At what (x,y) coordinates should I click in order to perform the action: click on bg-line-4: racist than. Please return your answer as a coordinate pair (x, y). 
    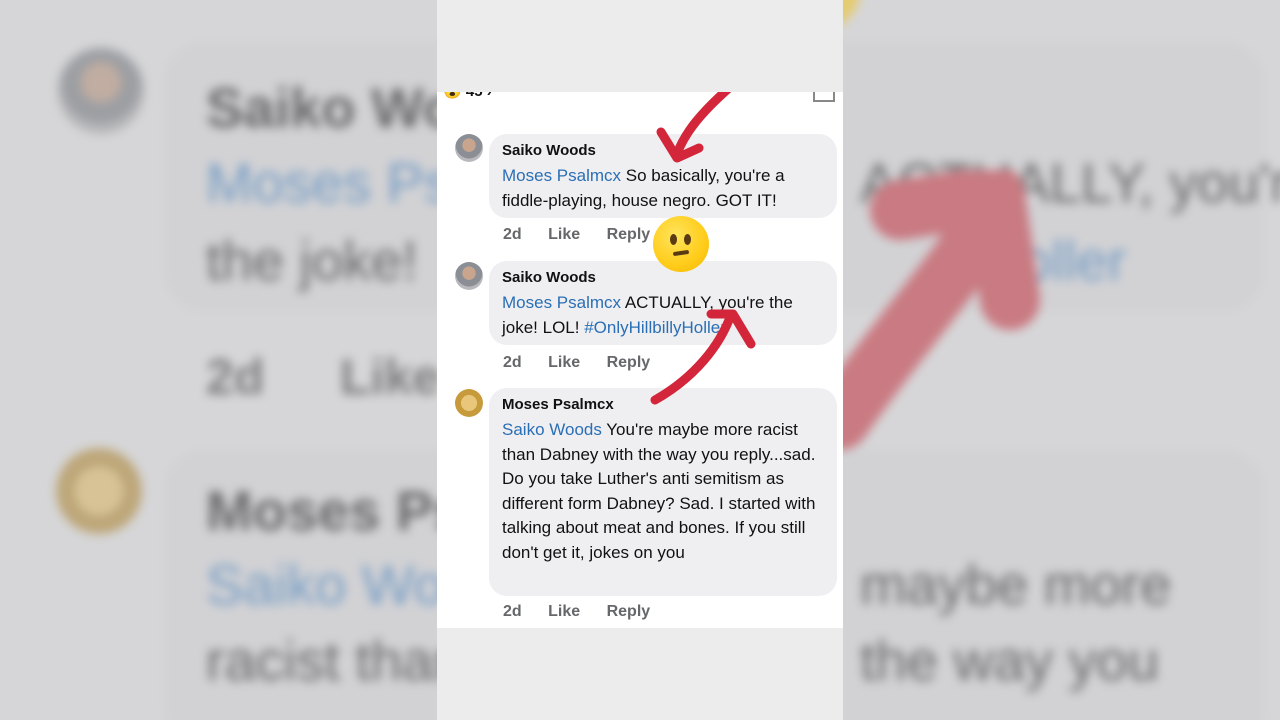
    Looking at the image, I should click on (335, 660).